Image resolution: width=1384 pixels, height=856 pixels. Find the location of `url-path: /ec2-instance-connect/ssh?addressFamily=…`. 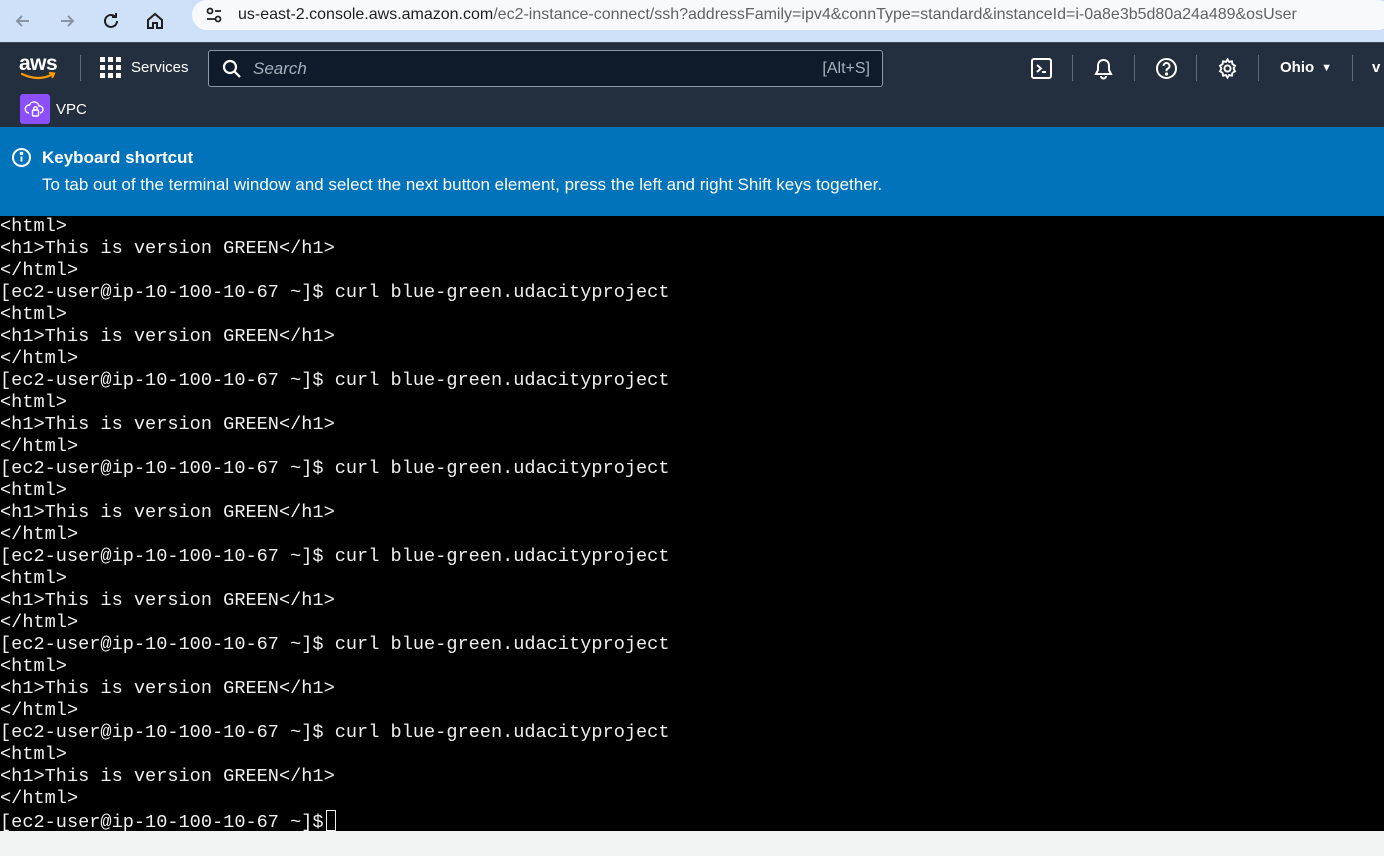

url-path: /ec2-instance-connect/ssh?addressFamily=… is located at coordinates (895, 14).